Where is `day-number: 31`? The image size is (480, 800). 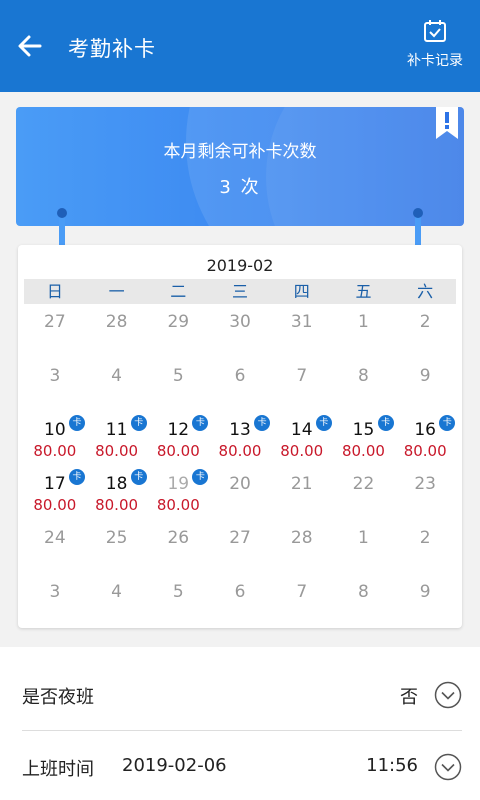 day-number: 31 is located at coordinates (301, 322).